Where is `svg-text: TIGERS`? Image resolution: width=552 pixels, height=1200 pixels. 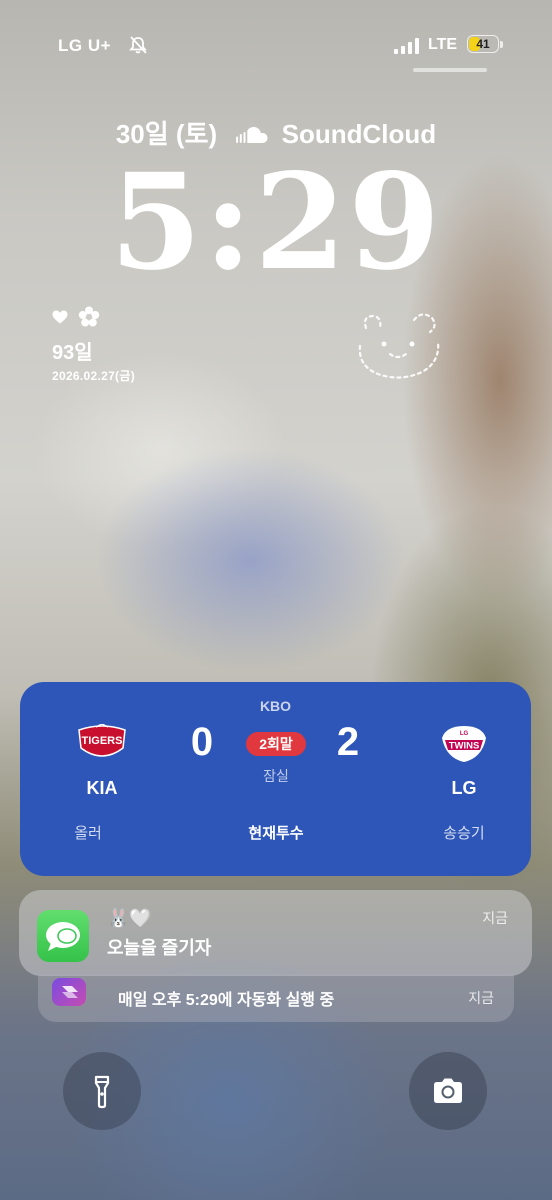
svg-text: TIGERS is located at coordinates (102, 741).